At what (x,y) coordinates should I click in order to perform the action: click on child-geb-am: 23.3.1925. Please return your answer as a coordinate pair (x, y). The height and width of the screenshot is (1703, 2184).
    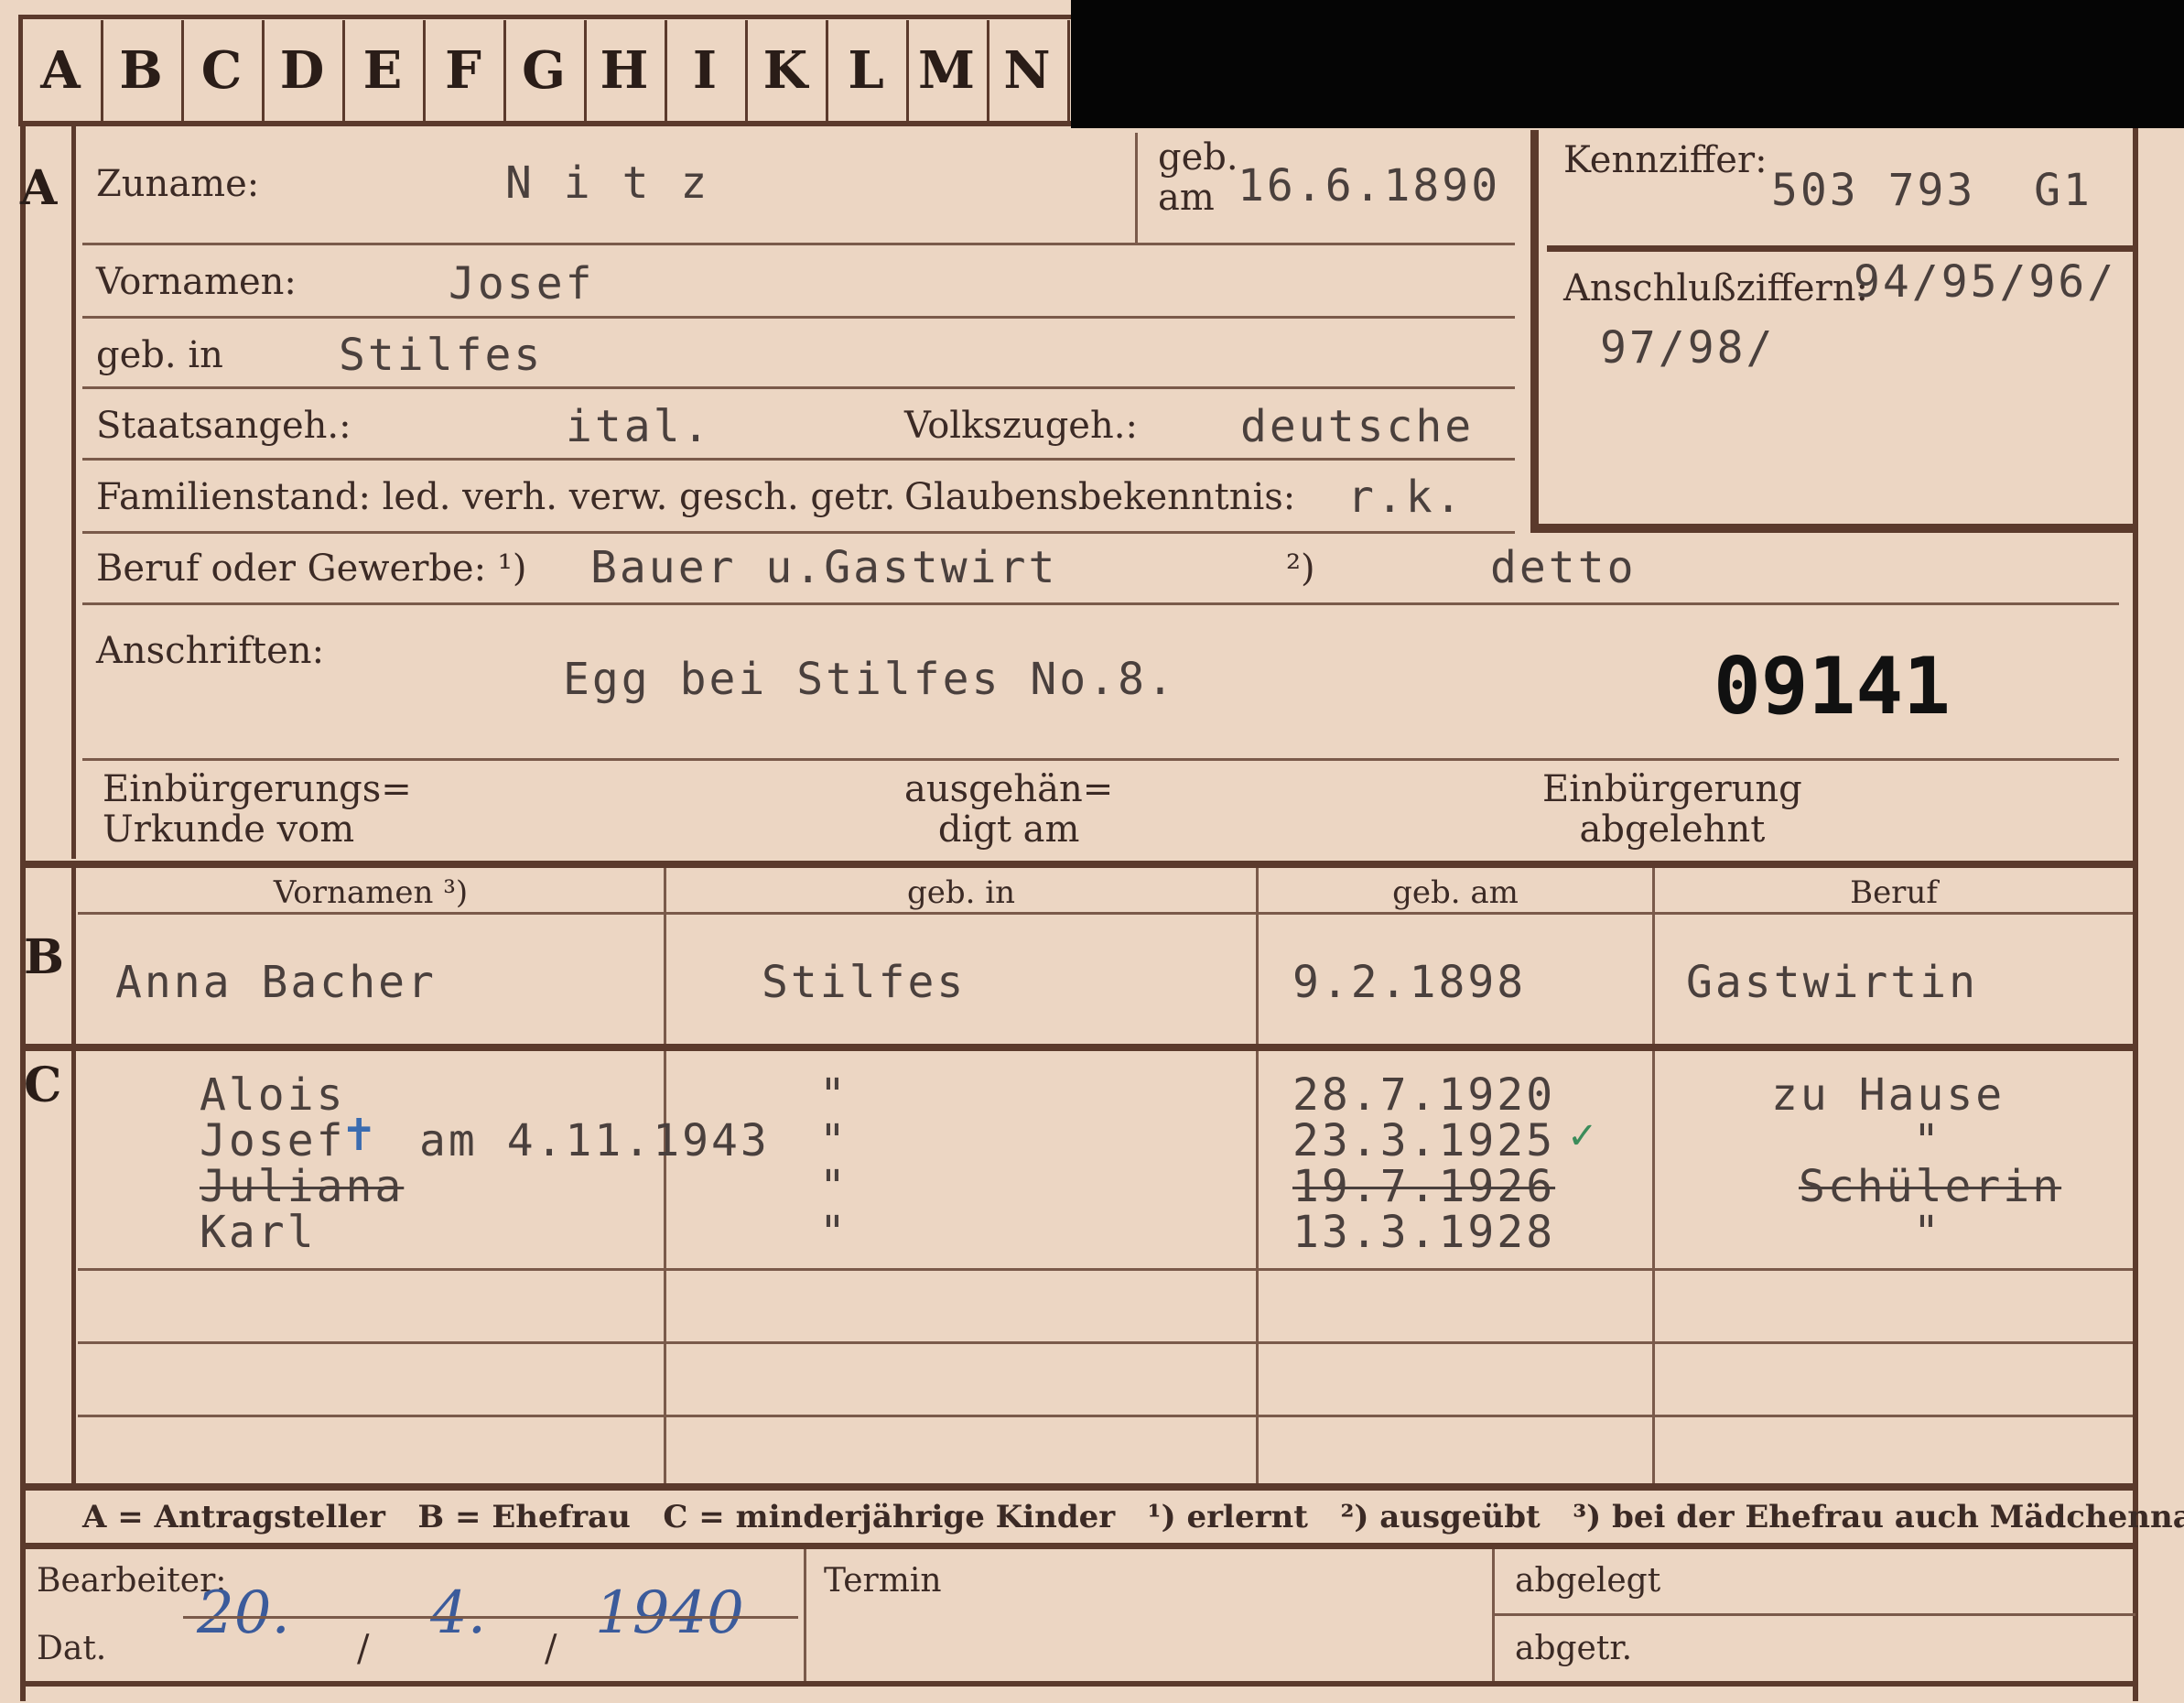
    Looking at the image, I should click on (1424, 1140).